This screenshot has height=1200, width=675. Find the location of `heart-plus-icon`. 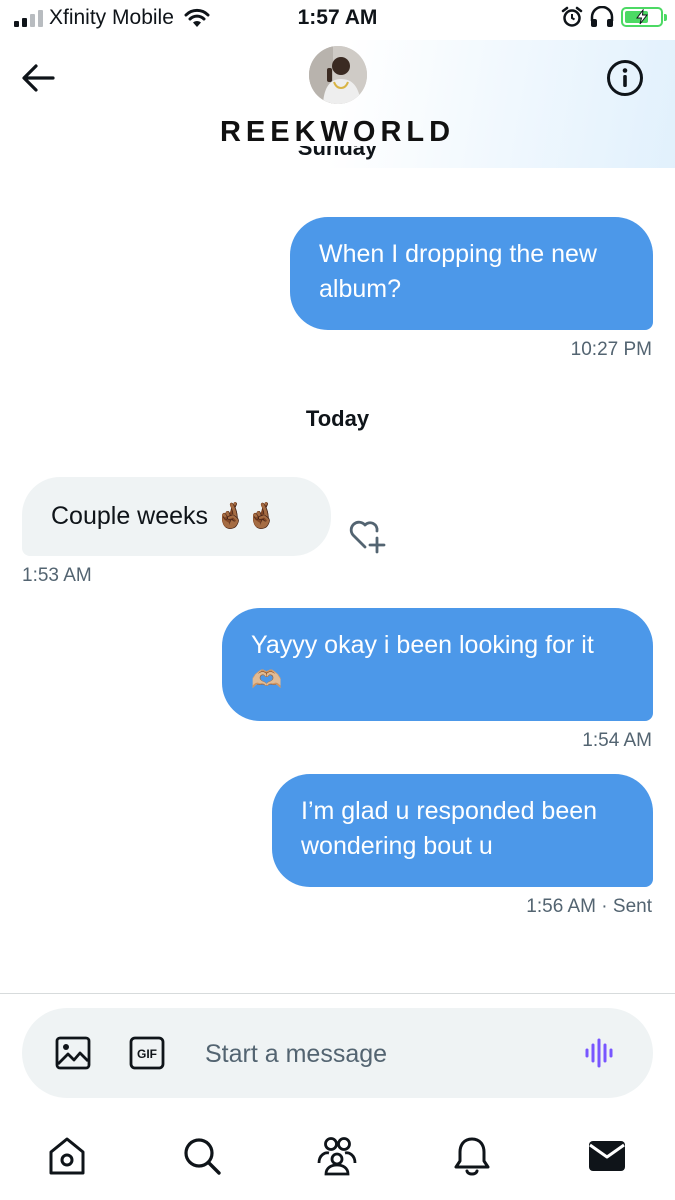

heart-plus-icon is located at coordinates (367, 537).